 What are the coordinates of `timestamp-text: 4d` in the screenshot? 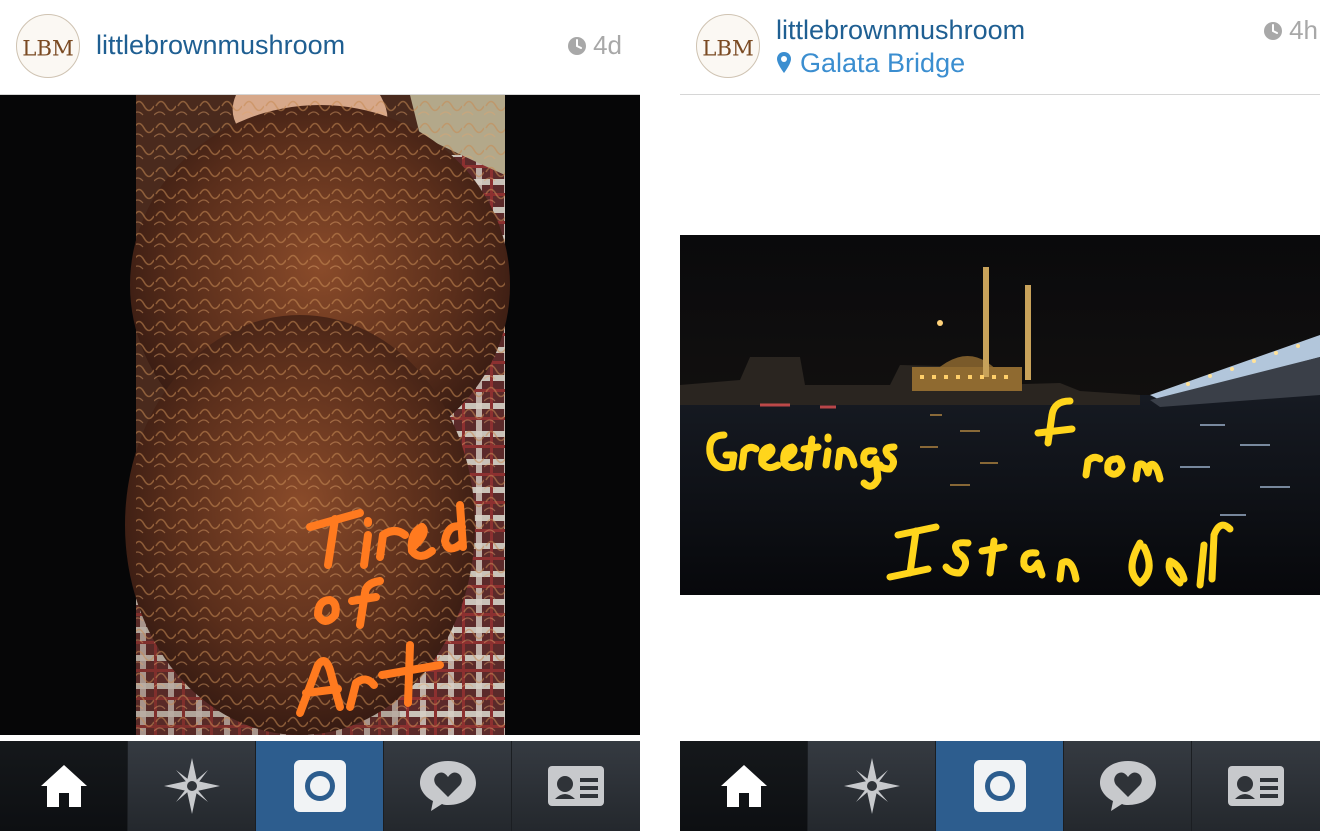 It's located at (607, 45).